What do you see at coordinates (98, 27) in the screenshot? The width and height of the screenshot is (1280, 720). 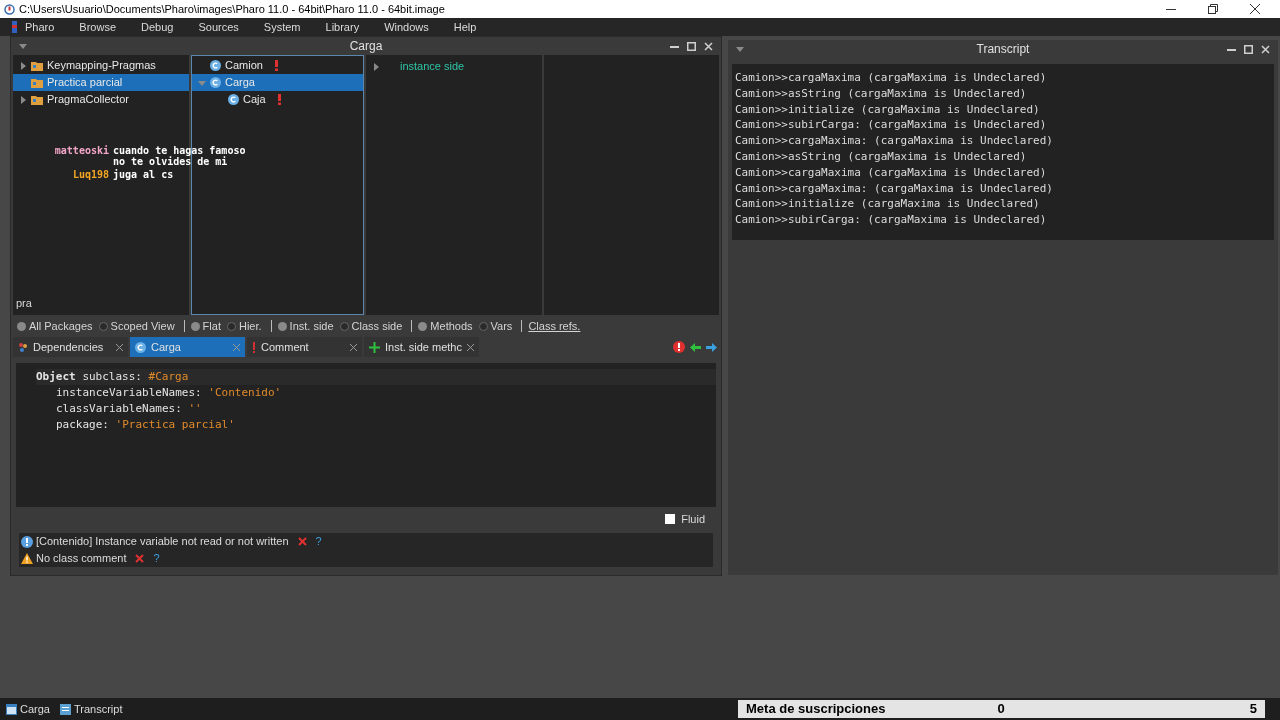 I see `menu-item: Browse` at bounding box center [98, 27].